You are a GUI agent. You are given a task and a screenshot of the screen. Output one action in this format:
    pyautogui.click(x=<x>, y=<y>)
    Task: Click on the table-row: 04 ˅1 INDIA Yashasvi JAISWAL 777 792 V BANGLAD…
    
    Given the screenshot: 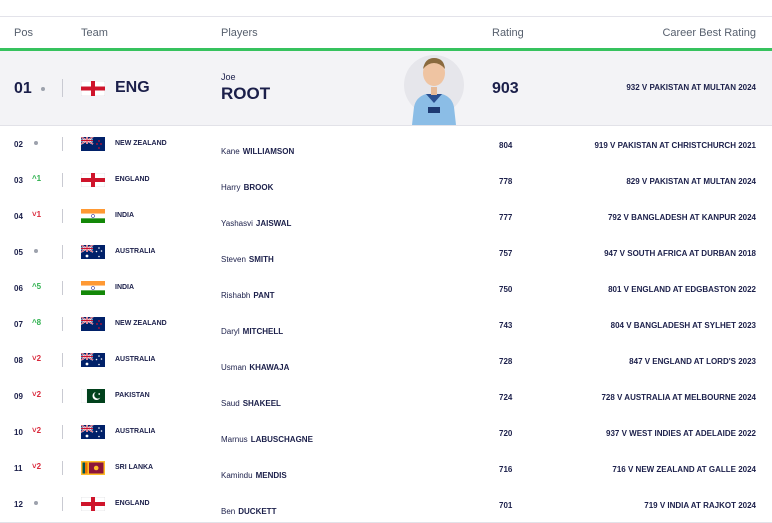 What is the action you would take?
    pyautogui.click(x=386, y=216)
    